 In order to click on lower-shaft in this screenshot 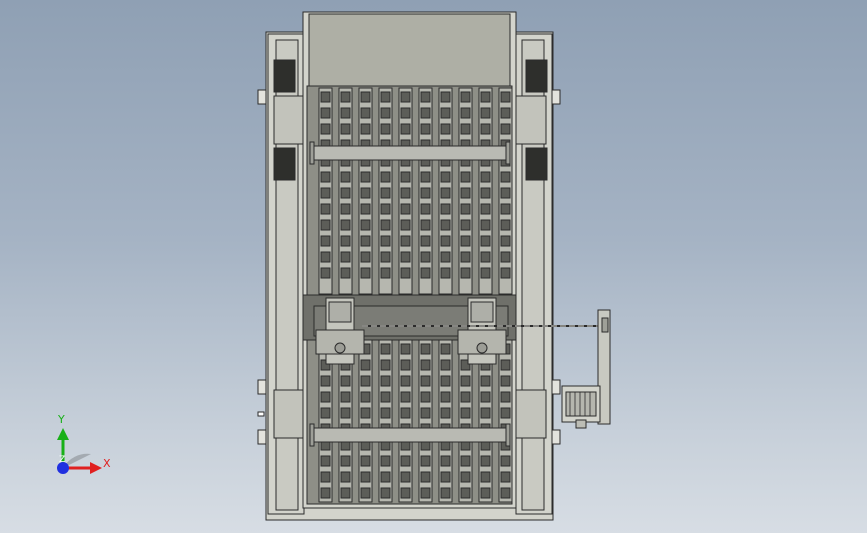, I will do `click(410, 435)`.